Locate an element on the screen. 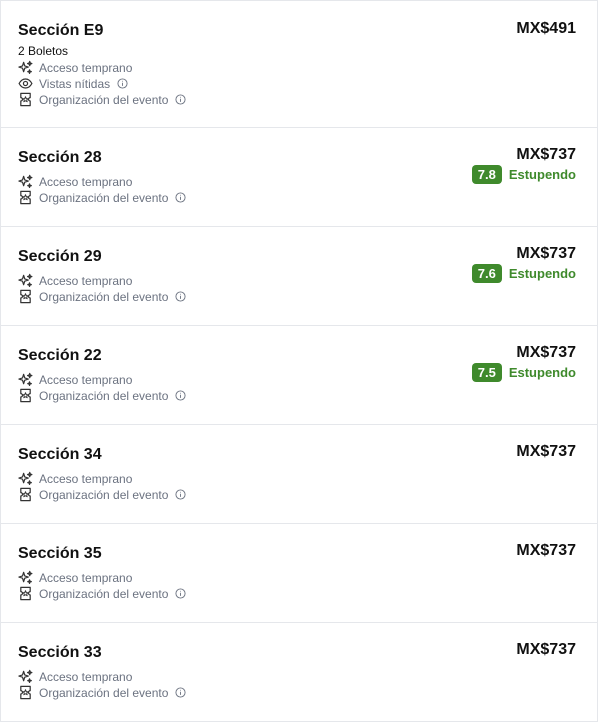 This screenshot has height=722, width=598. section-title: Sección 22 is located at coordinates (60, 355).